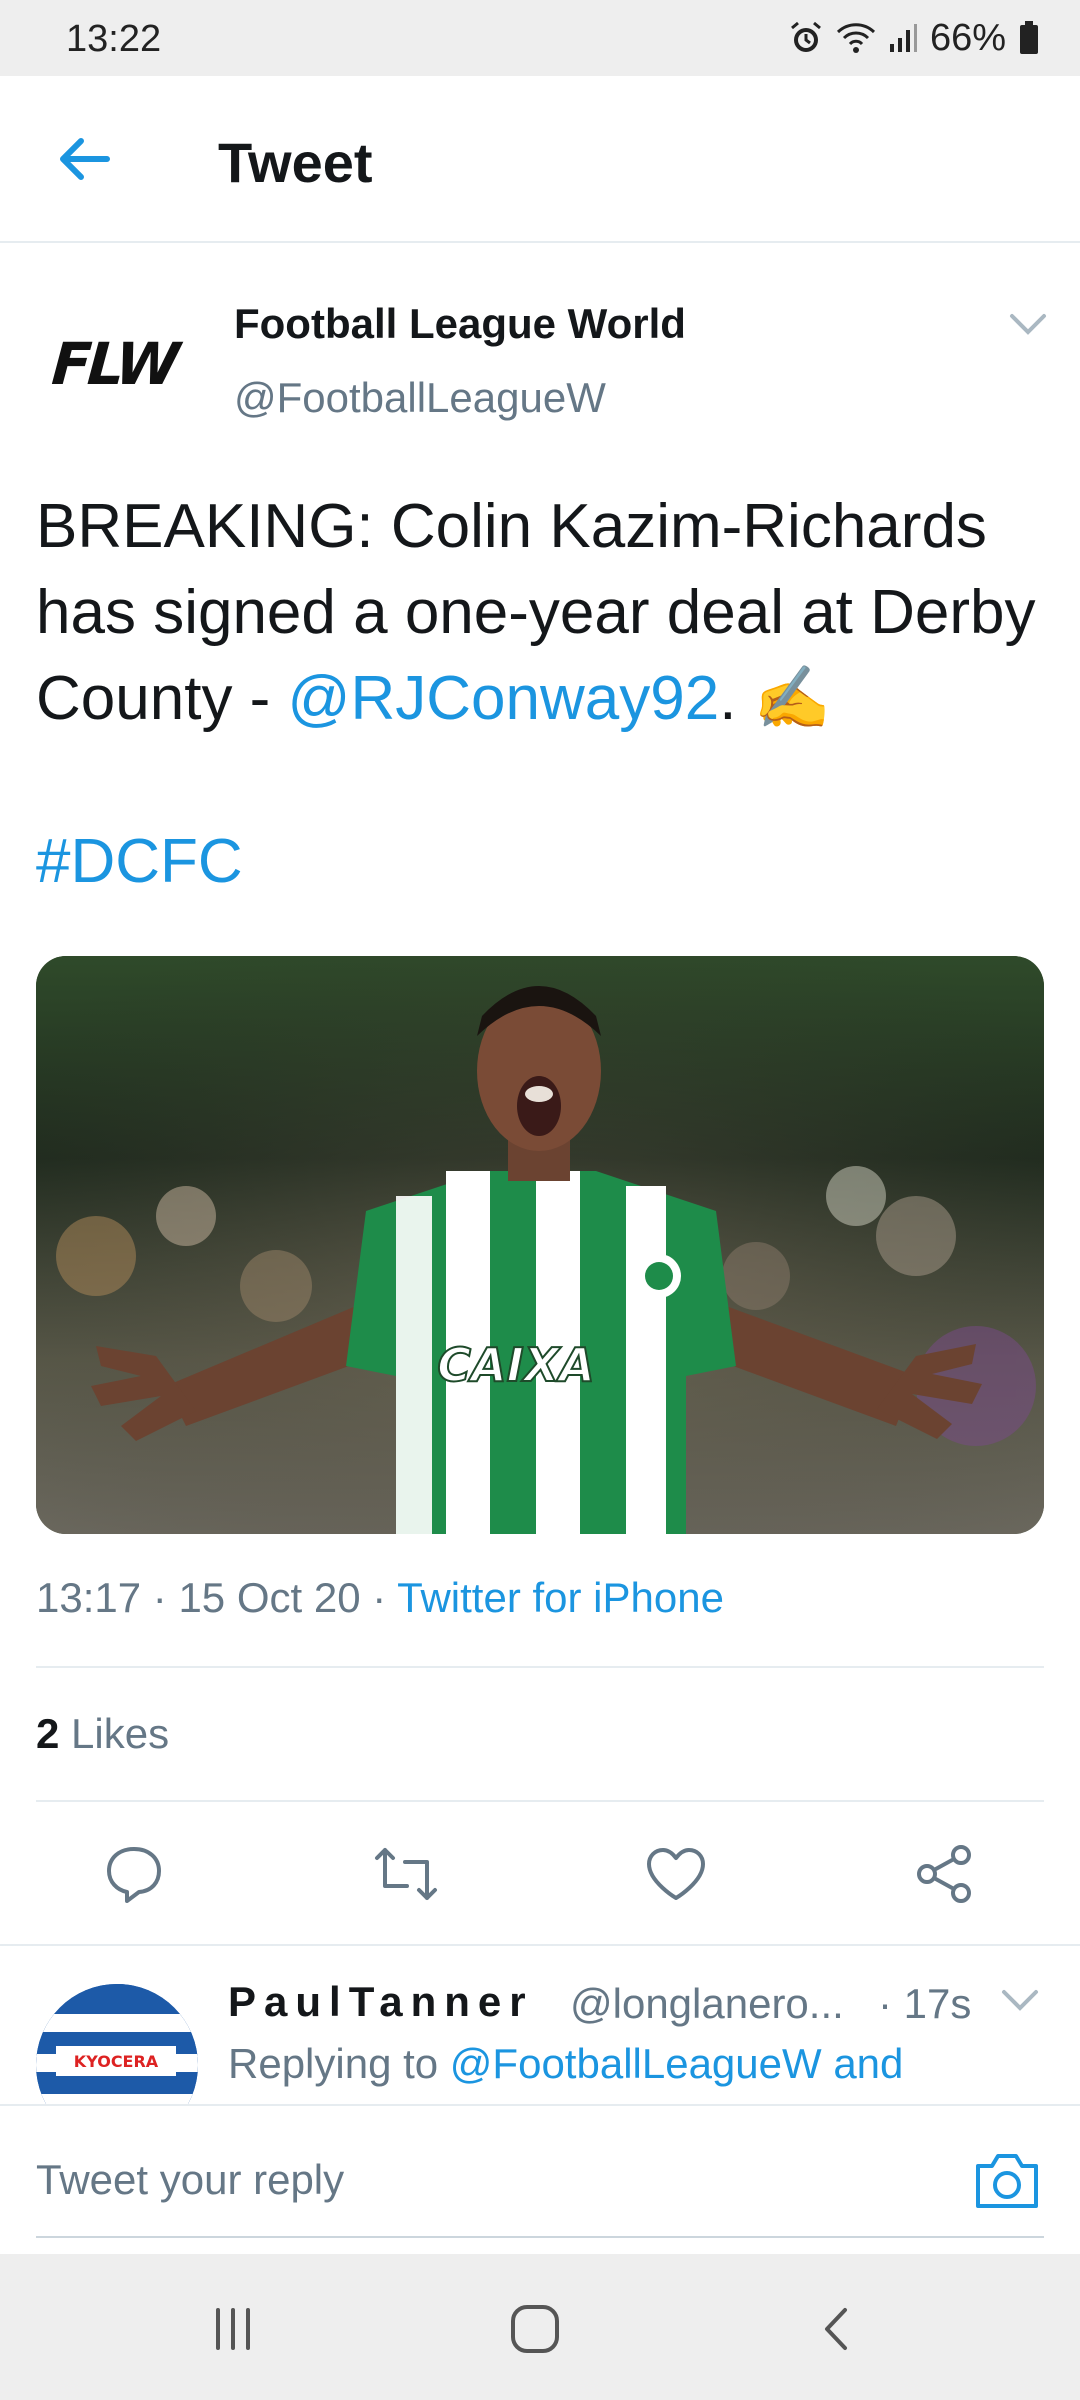 This screenshot has height=2400, width=1080. Describe the element at coordinates (516, 1365) in the screenshot. I see `jersey-sponsor-text: CAIXA` at that location.